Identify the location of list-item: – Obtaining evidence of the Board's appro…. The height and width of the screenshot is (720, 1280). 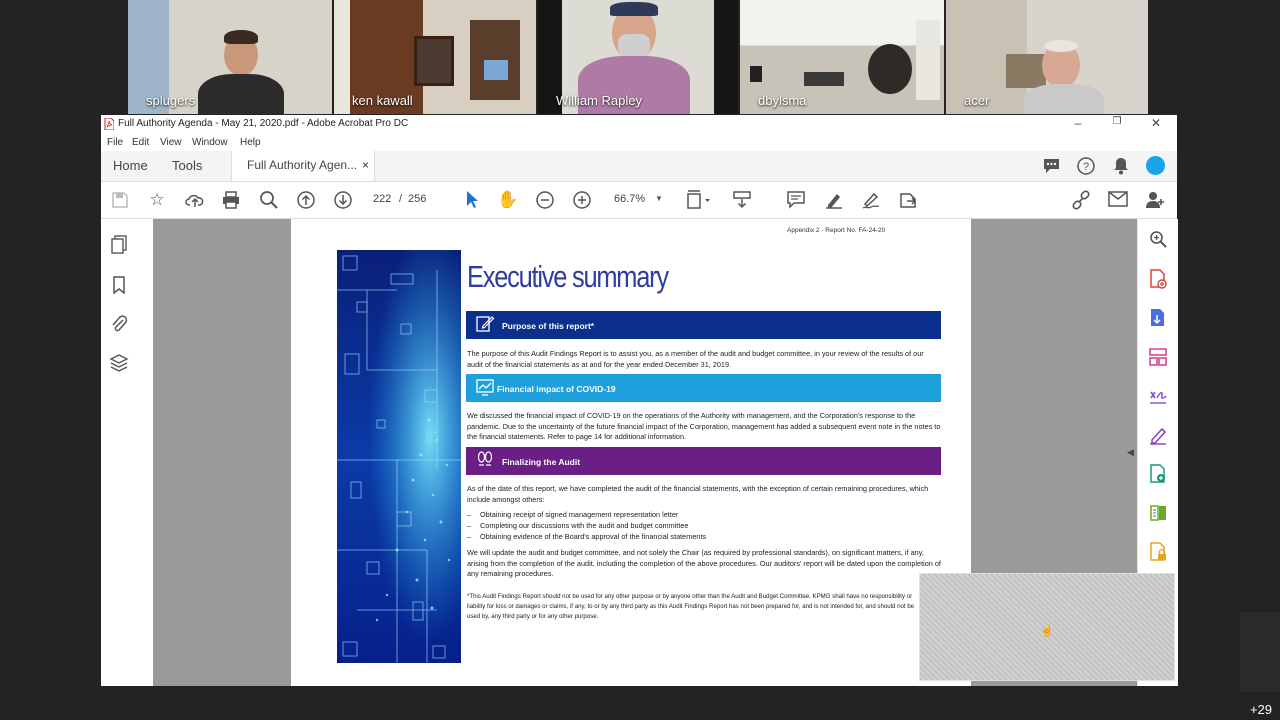
(587, 536).